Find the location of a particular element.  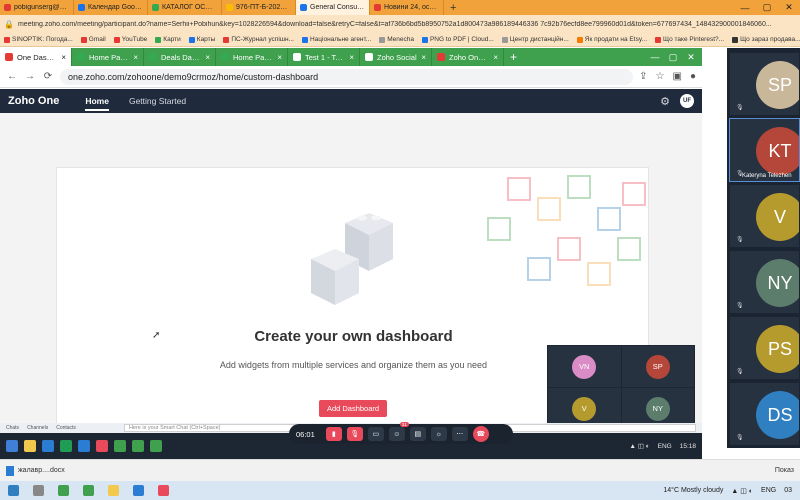

nav-getting-started: Getting Started is located at coordinates (157, 101).